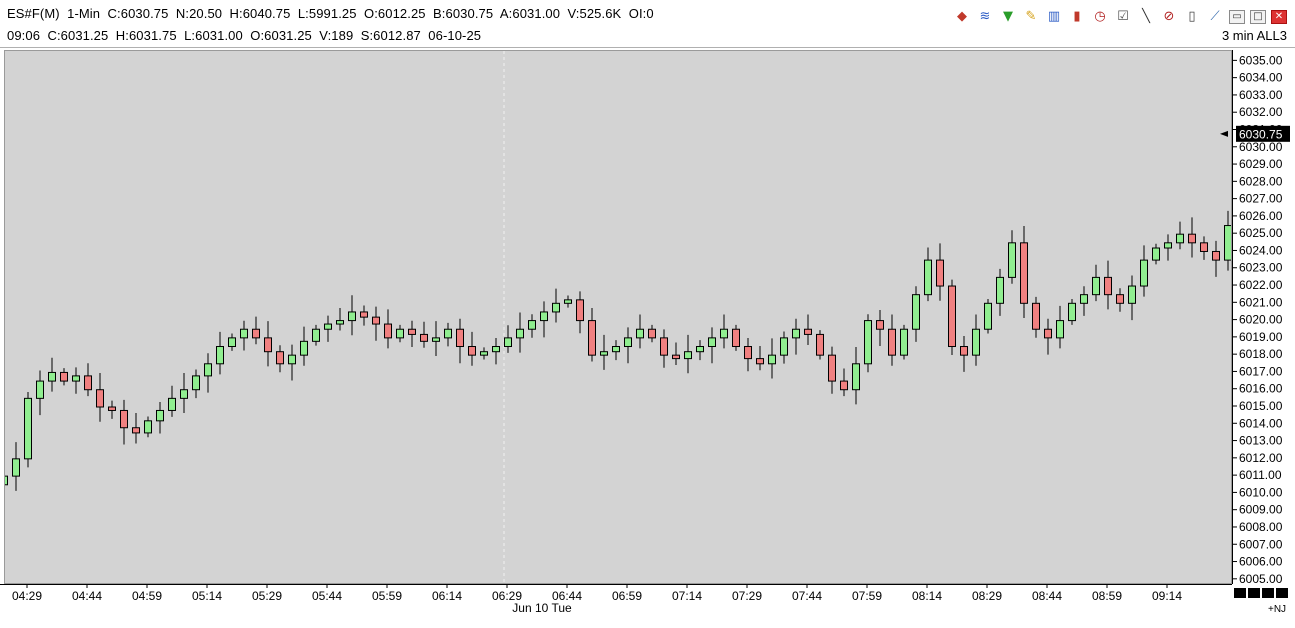 The image size is (1295, 628). What do you see at coordinates (1261, 371) in the screenshot?
I see `price-tick-label: 6017.00` at bounding box center [1261, 371].